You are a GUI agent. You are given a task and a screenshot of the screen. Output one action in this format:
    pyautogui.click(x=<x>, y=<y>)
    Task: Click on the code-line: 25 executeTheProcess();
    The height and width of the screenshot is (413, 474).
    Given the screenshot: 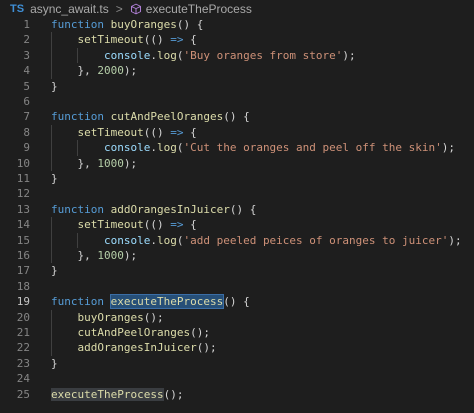 What is the action you would take?
    pyautogui.click(x=237, y=394)
    